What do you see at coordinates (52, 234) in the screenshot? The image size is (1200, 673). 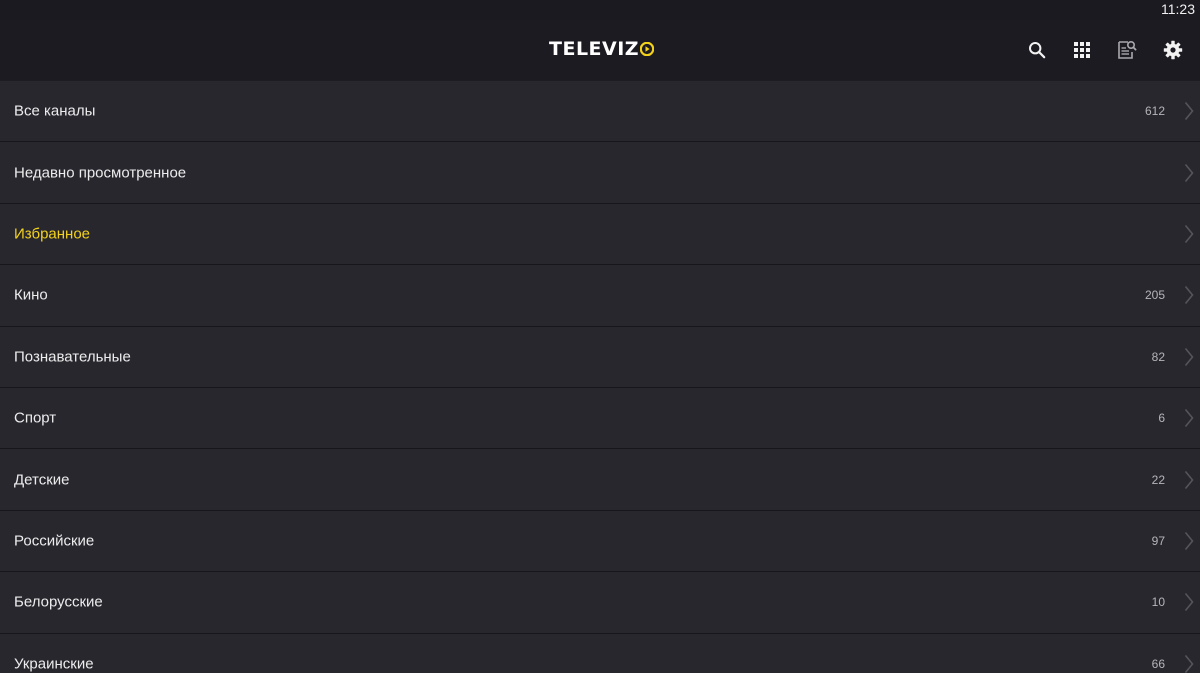 I see `category-label: Избранное` at bounding box center [52, 234].